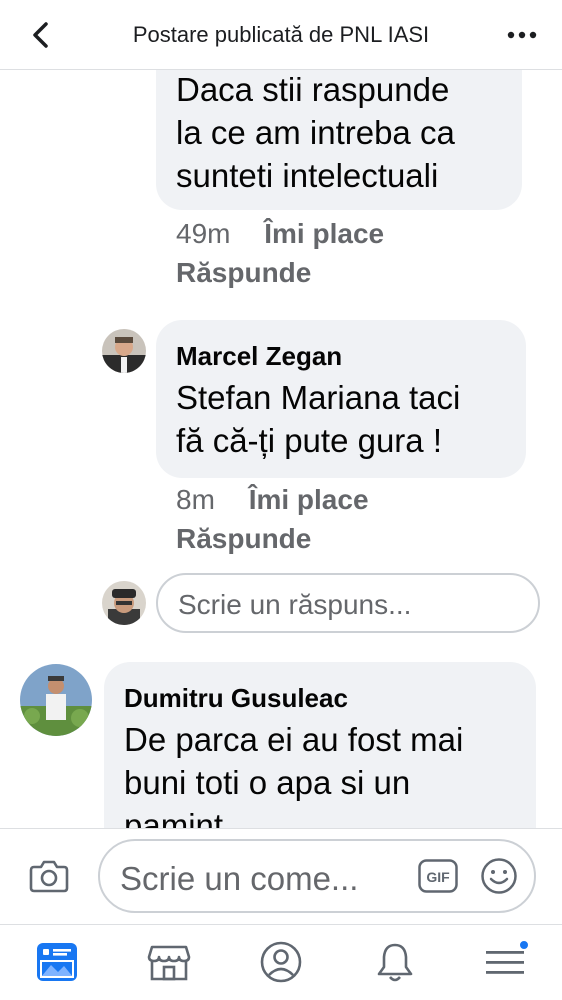 This screenshot has width=562, height=1000. I want to click on comment-meta: 49m Îmi place, so click(280, 234).